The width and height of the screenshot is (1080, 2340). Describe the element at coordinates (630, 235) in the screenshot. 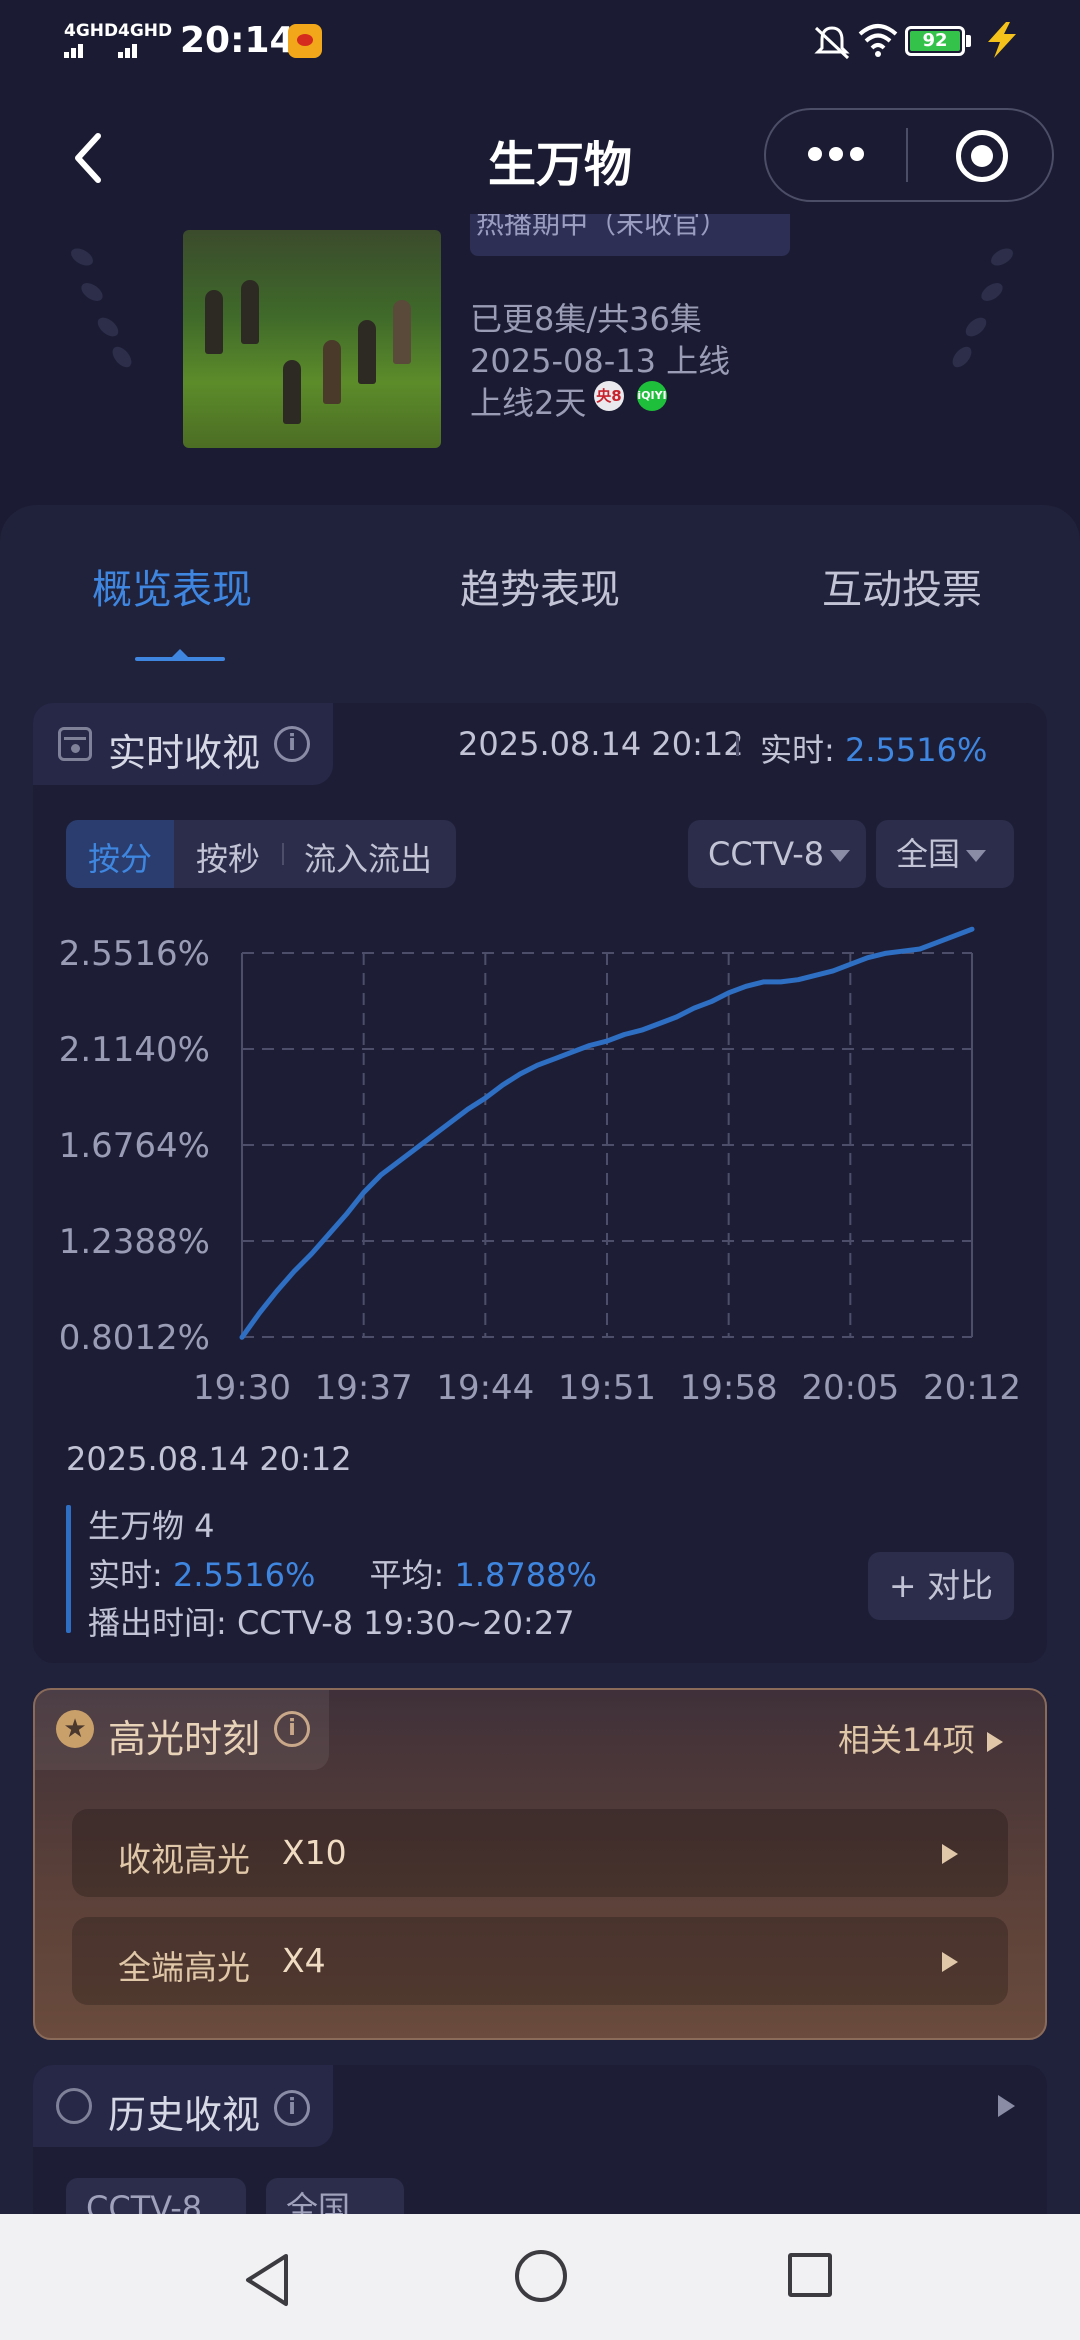

I see `airing-status-tag: 热播期中（未收官）` at that location.